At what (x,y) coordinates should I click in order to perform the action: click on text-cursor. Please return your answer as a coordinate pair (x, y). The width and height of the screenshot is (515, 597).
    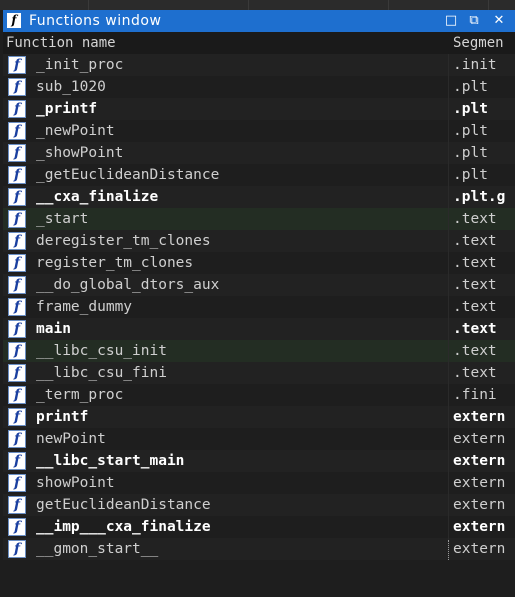
    Looking at the image, I should click on (449, 550).